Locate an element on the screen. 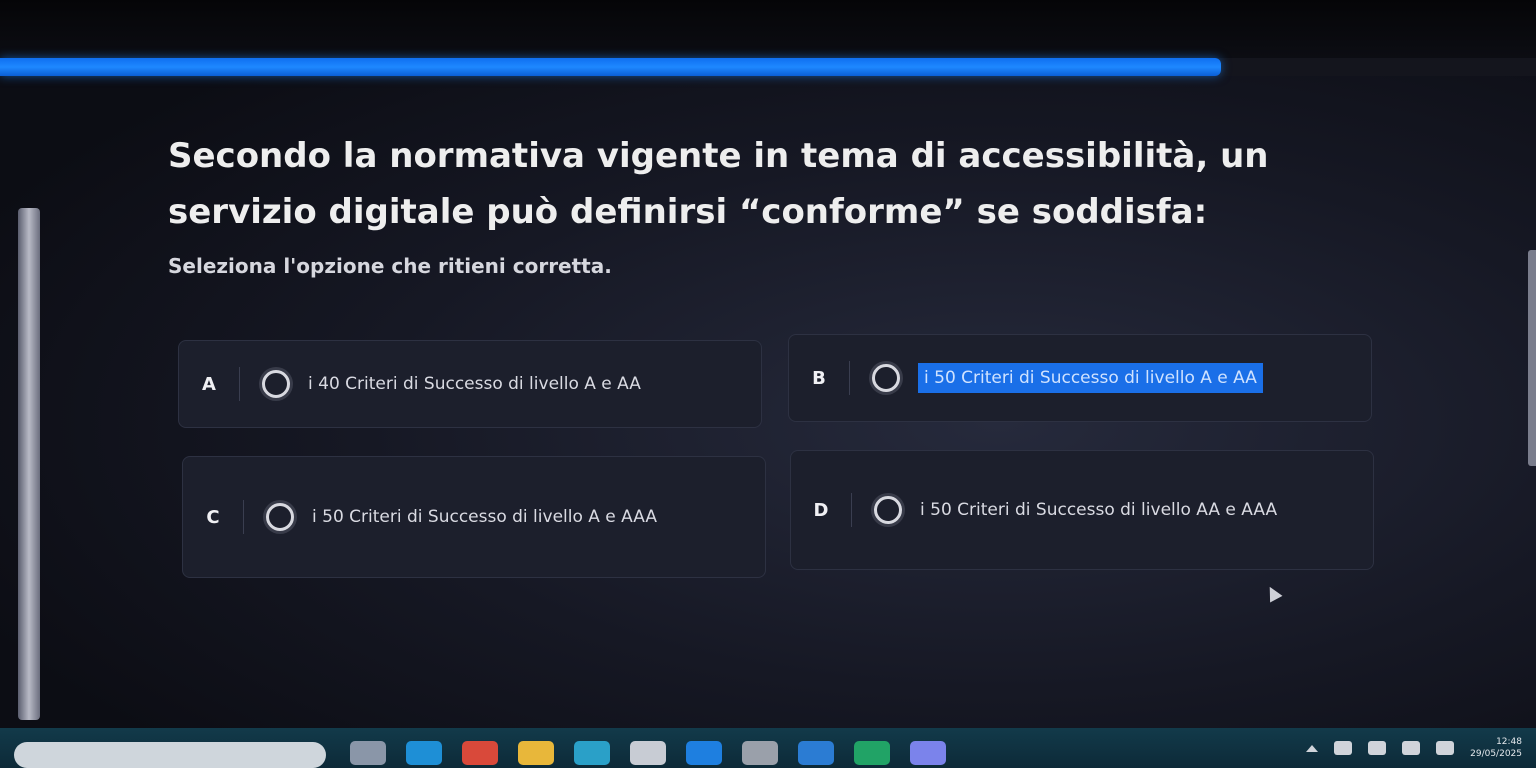 This screenshot has width=1536, height=768. calculator-icon is located at coordinates (648, 753).